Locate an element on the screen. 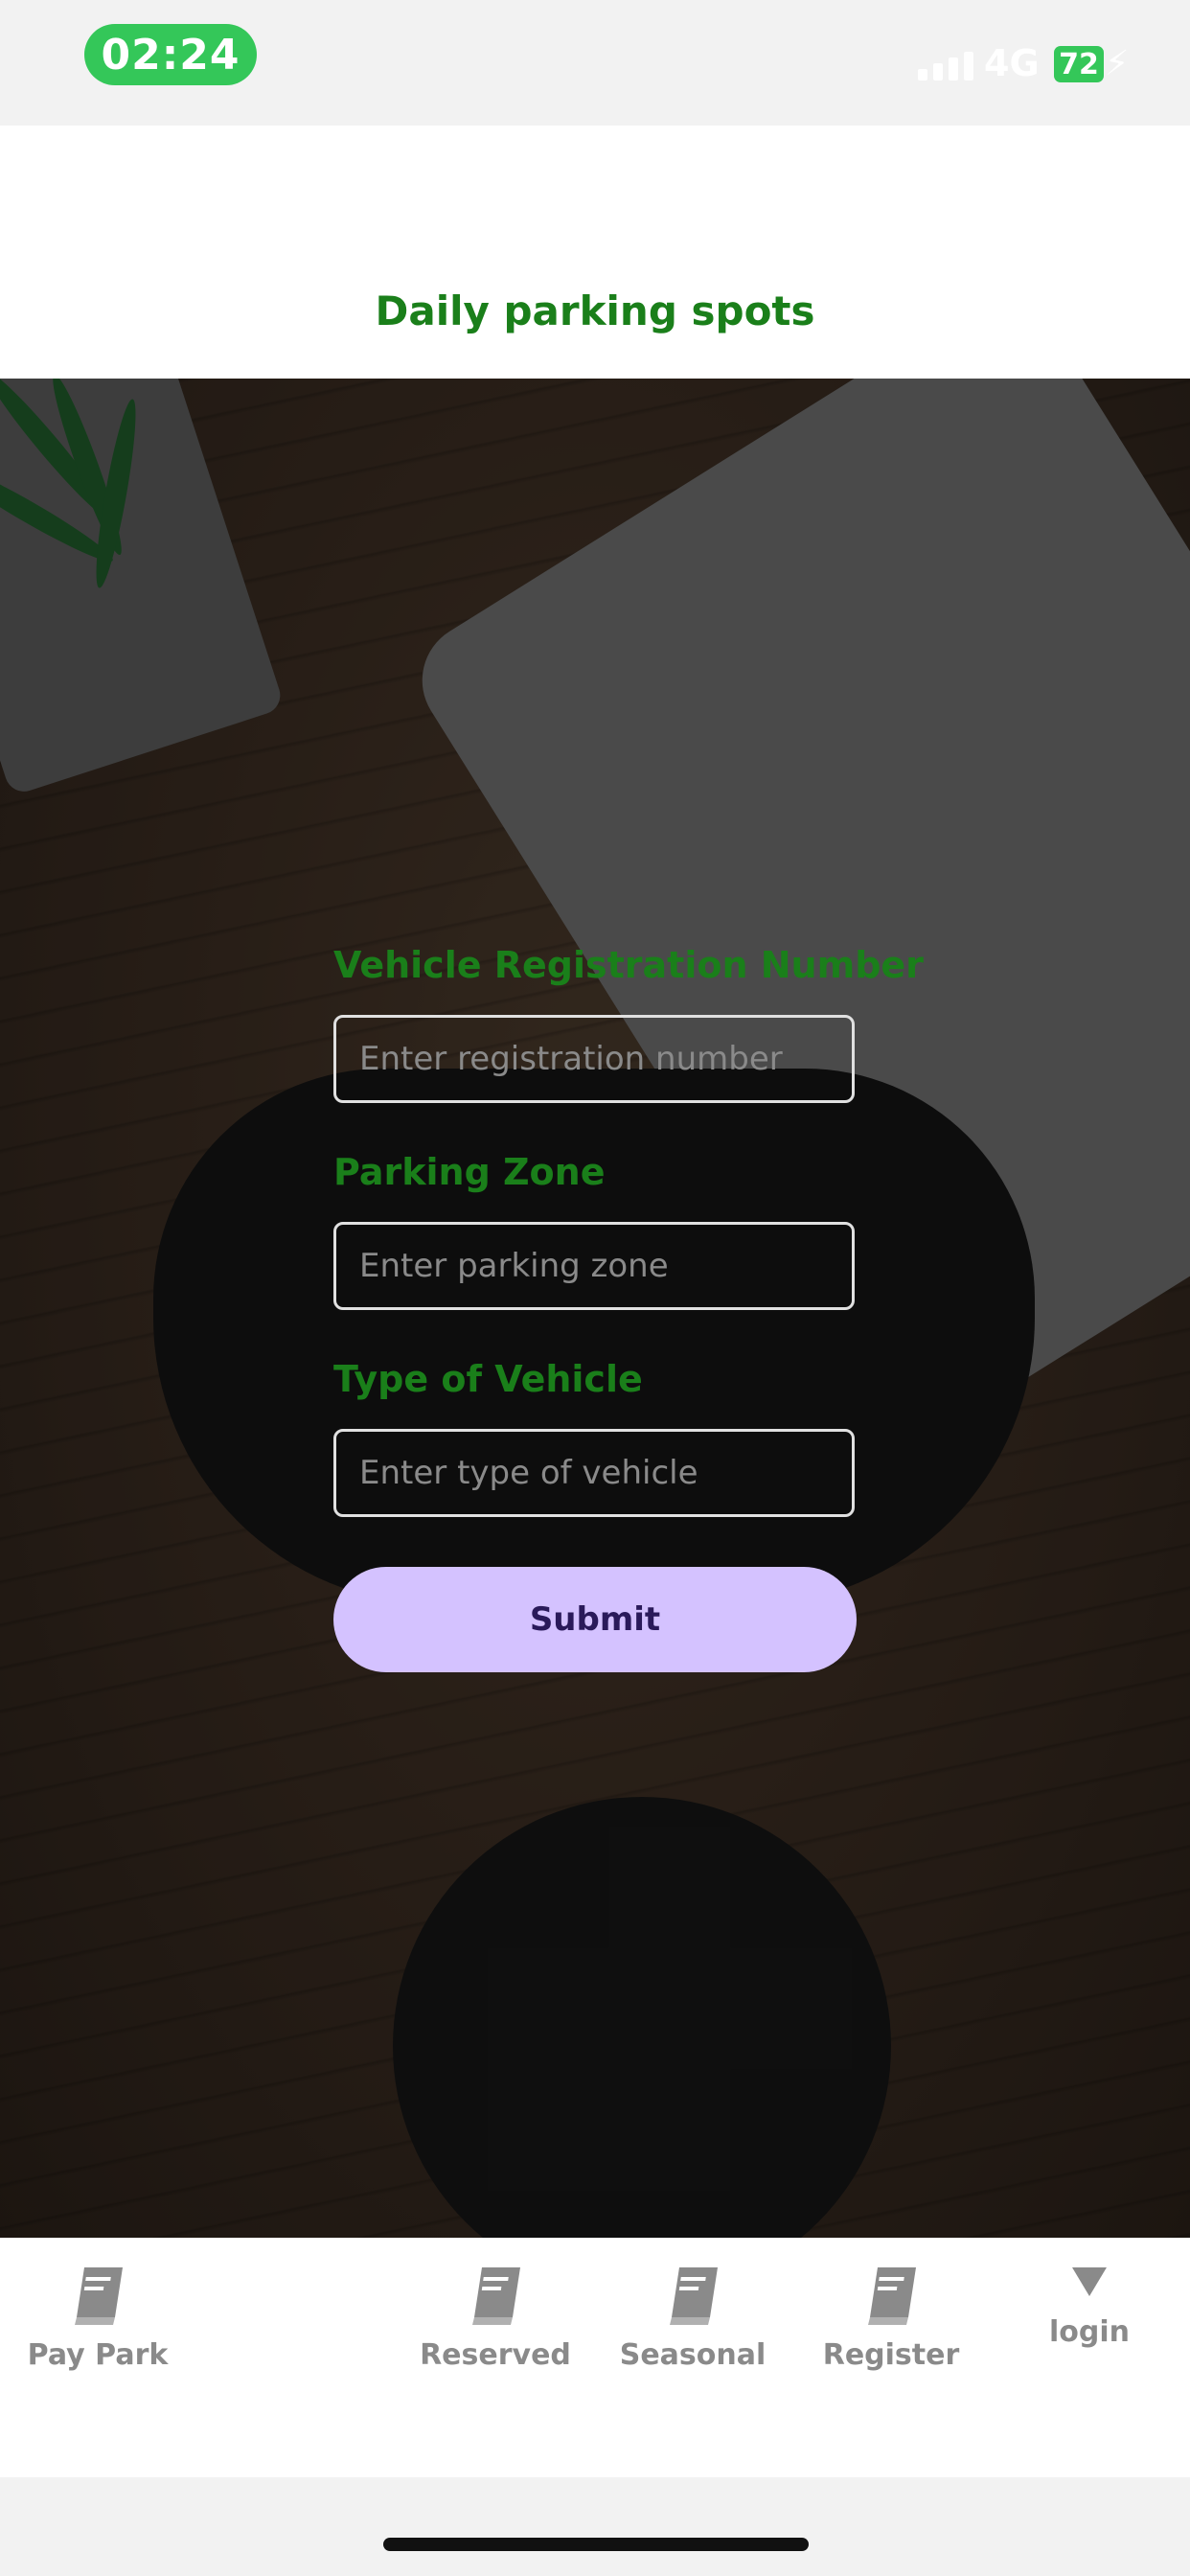  tab-login: login is located at coordinates (1090, 2305).